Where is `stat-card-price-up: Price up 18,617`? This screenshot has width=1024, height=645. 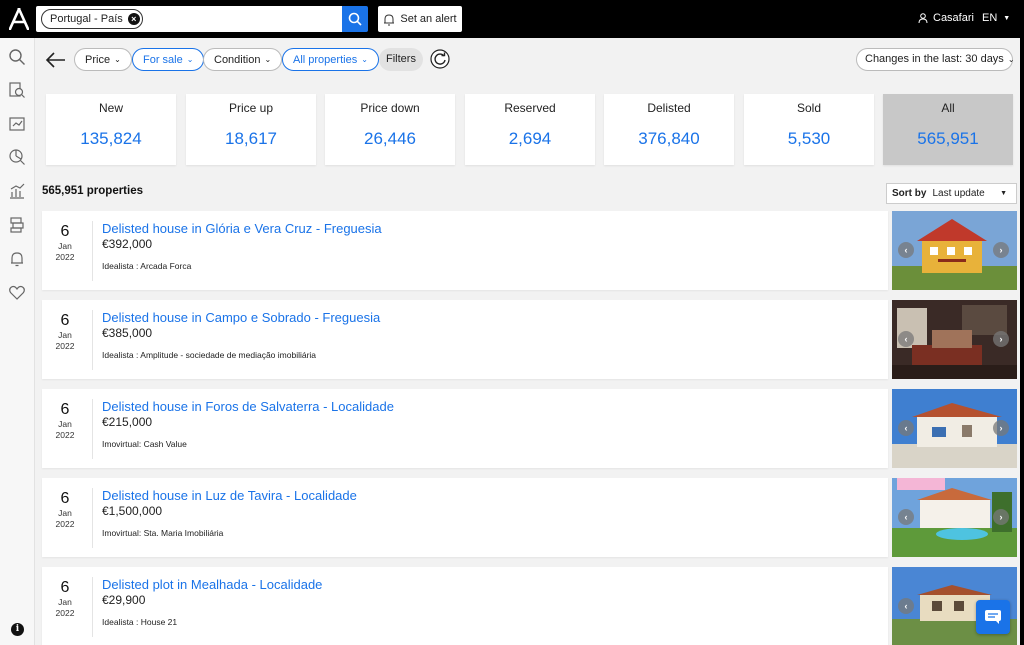 stat-card-price-up: Price up 18,617 is located at coordinates (251, 129).